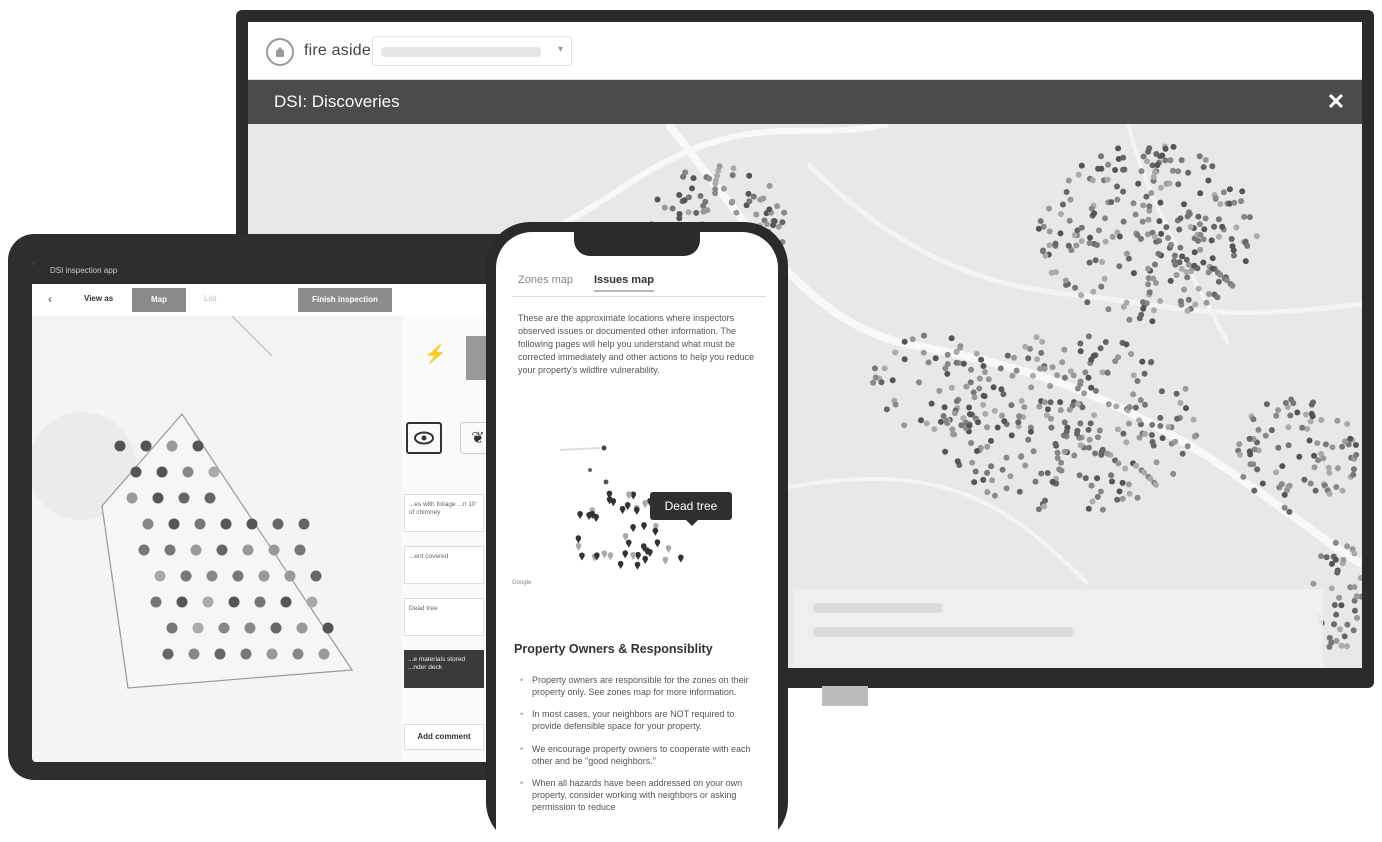  I want to click on add-comment-button: Add comment, so click(444, 737).